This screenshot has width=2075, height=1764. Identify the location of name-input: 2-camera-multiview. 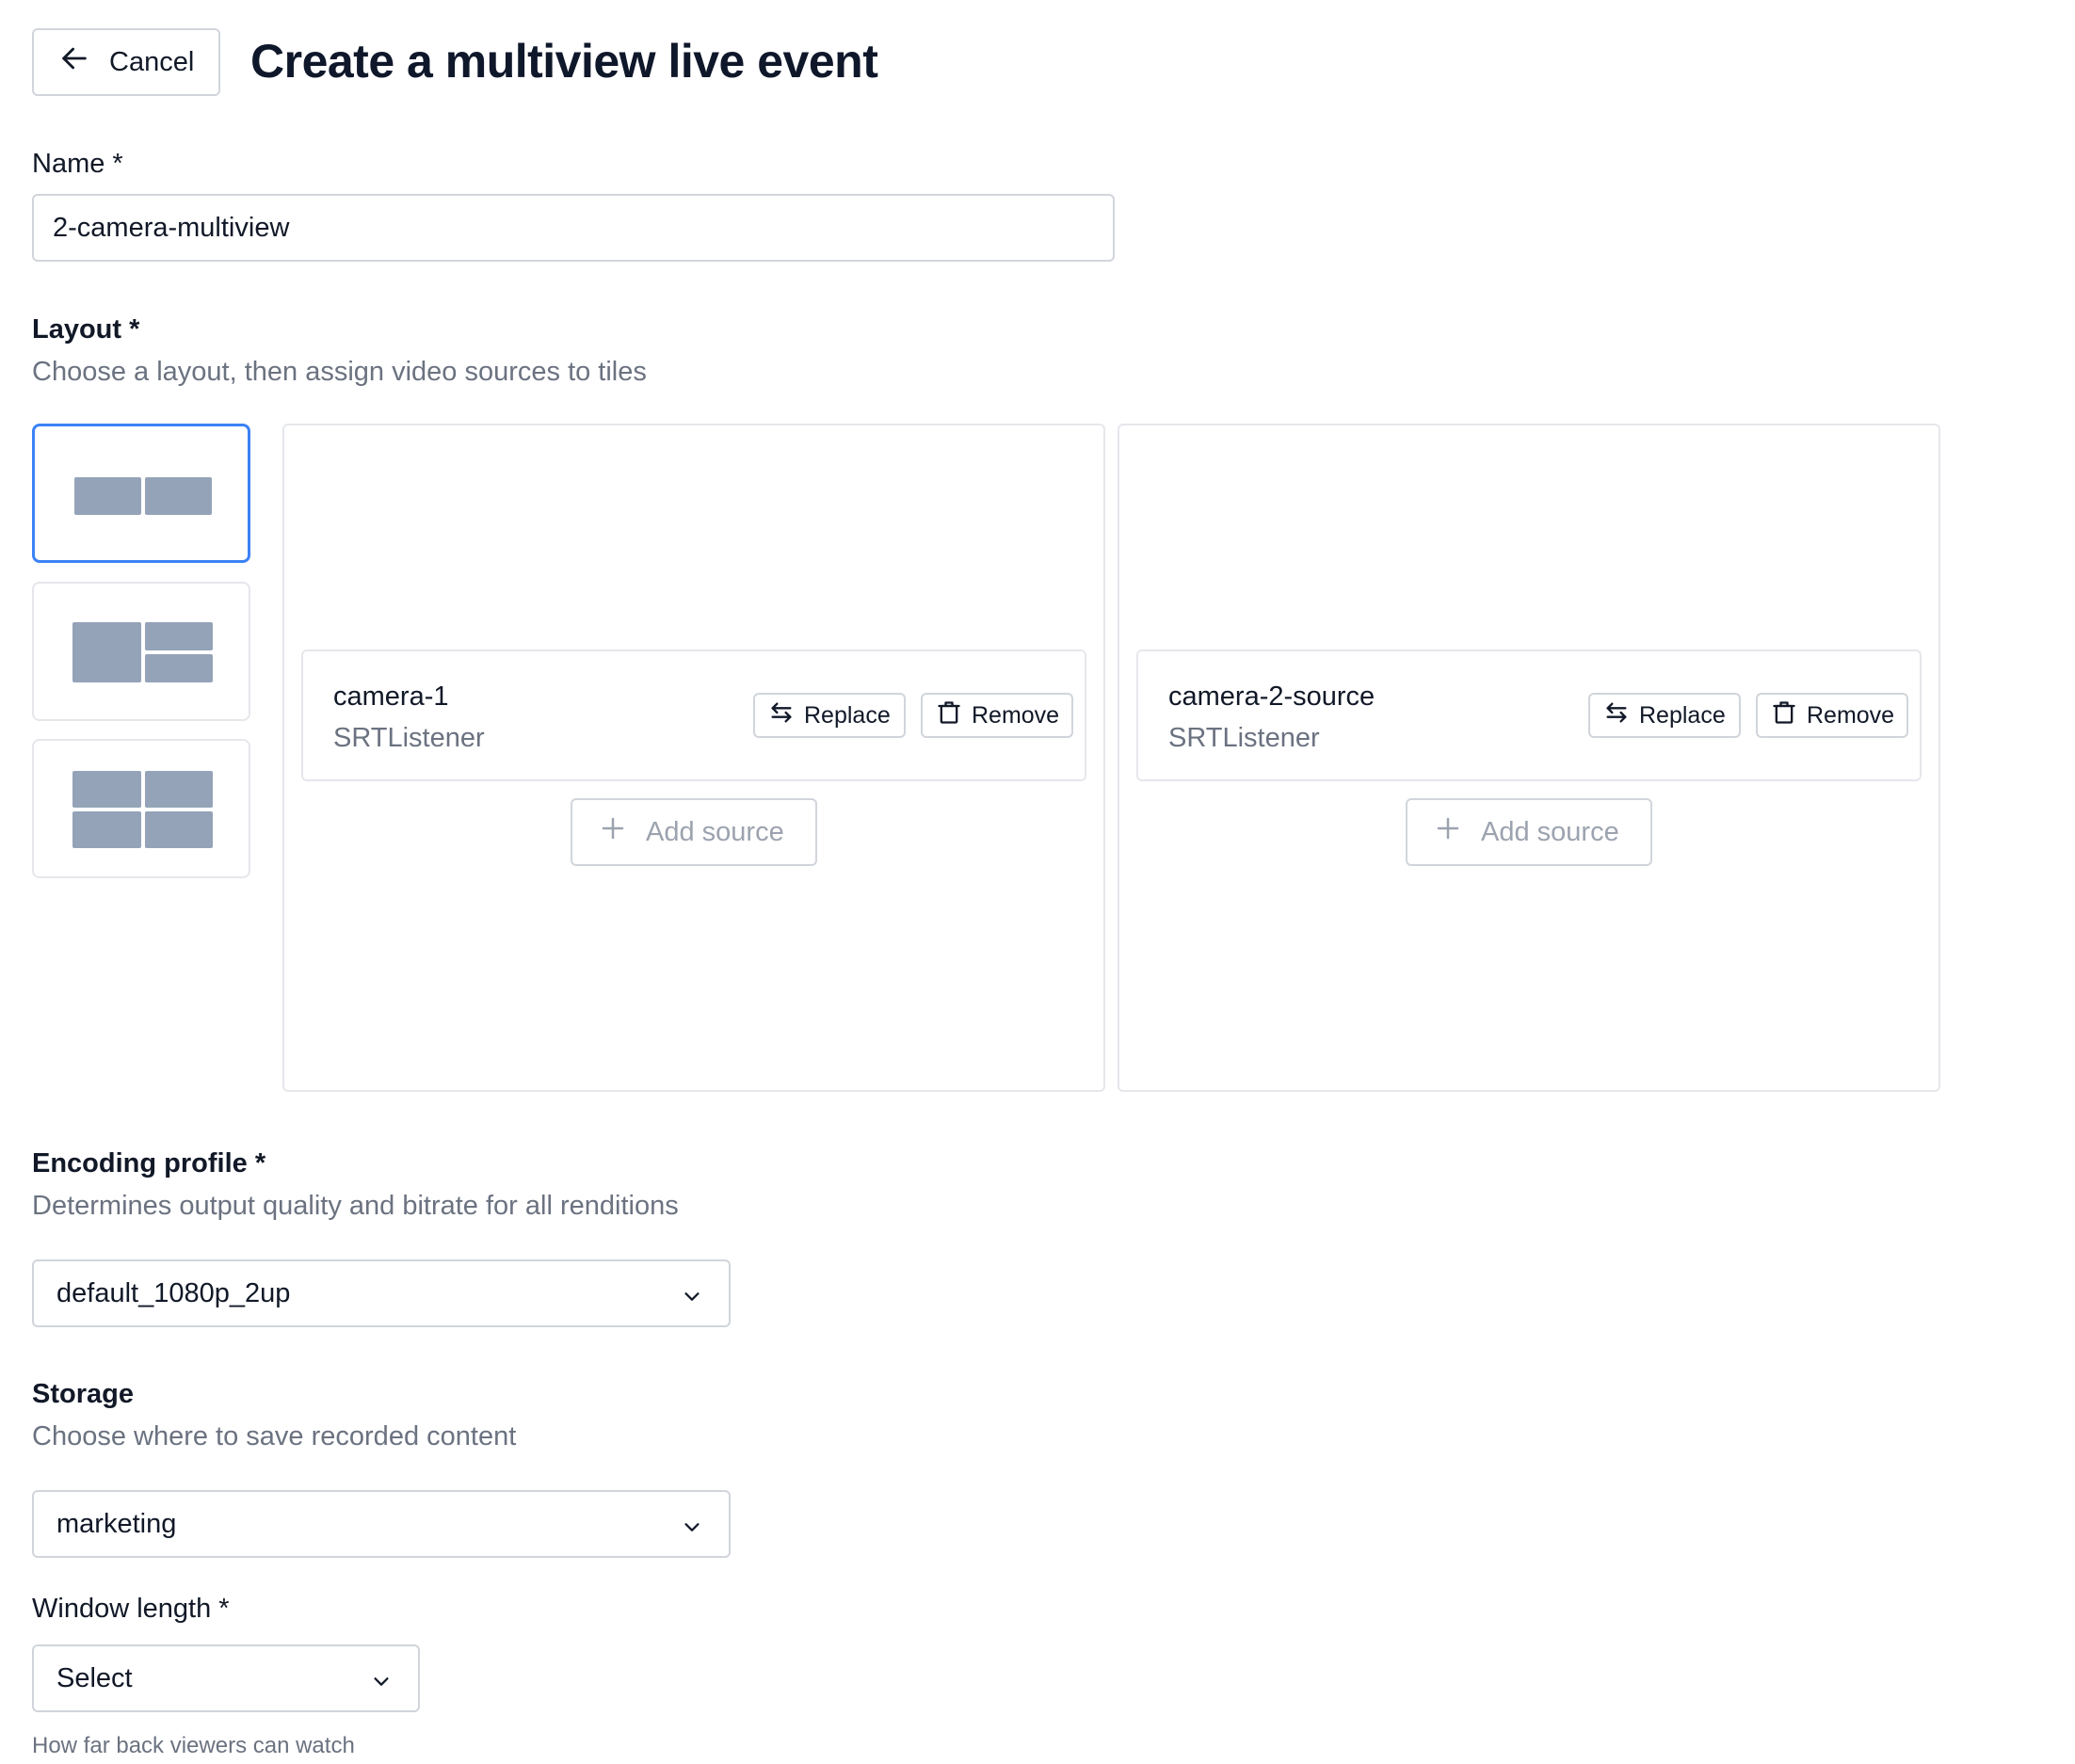
(574, 228).